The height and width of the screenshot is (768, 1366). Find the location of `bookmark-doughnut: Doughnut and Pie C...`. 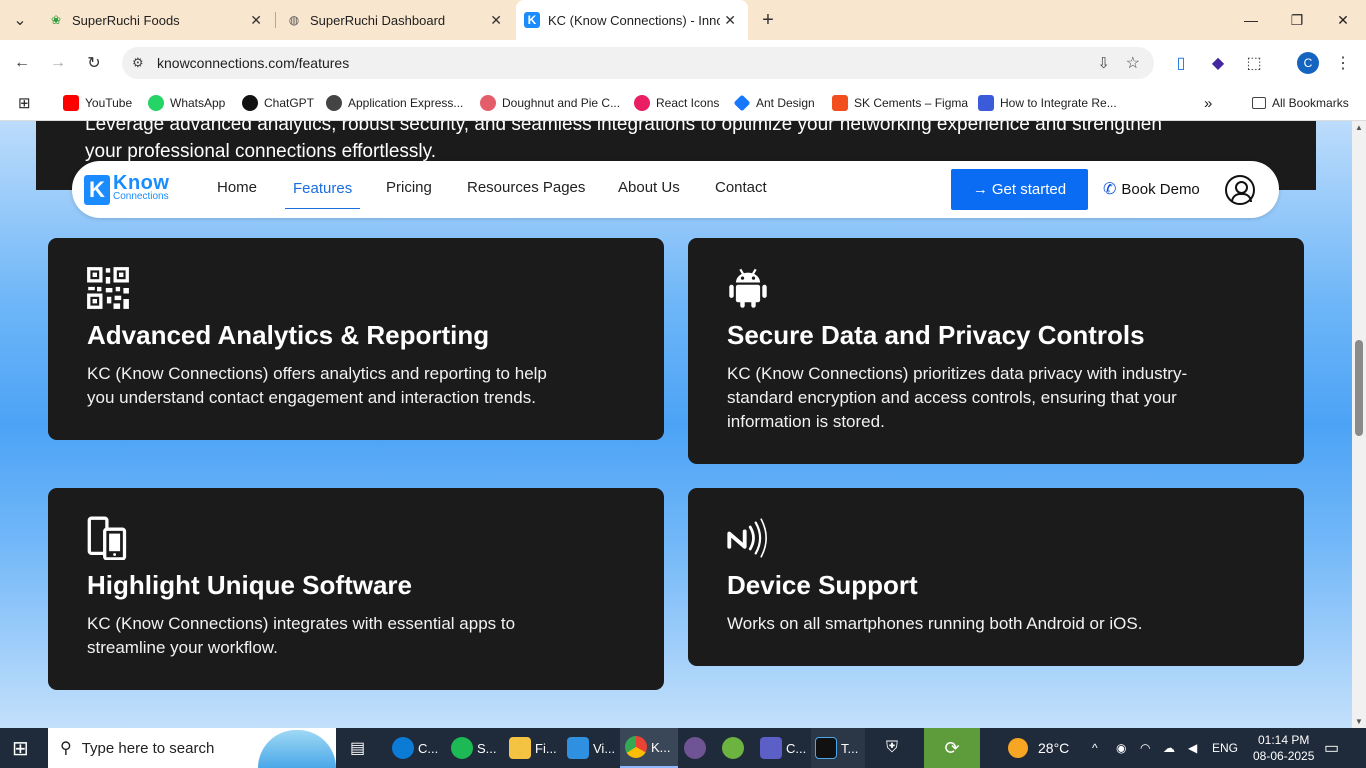

bookmark-doughnut: Doughnut and Pie C... is located at coordinates (550, 103).